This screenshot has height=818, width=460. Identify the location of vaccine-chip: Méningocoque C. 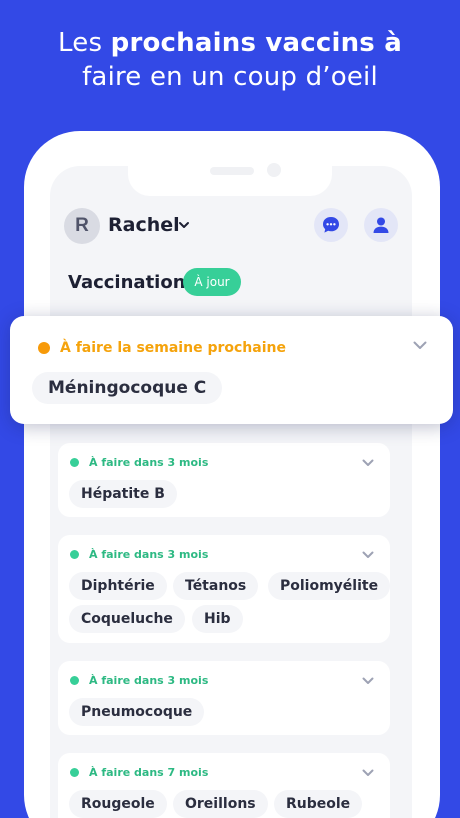
(127, 388).